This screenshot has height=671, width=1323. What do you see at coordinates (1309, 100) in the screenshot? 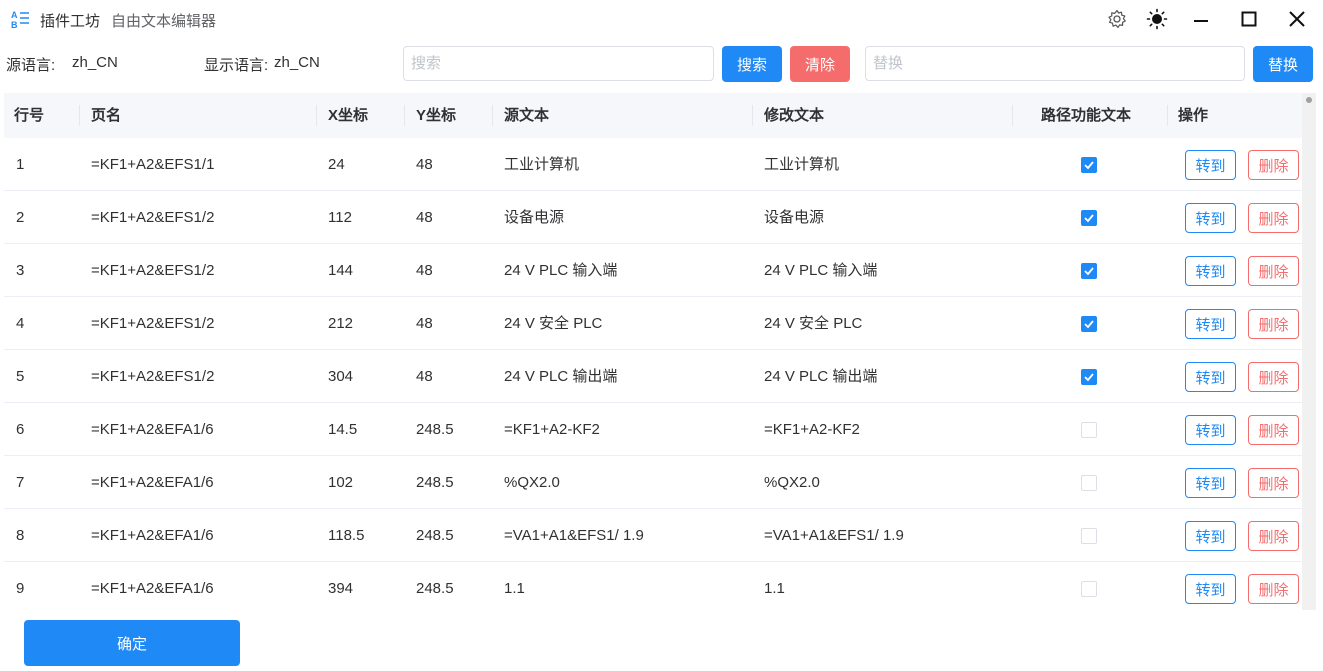
I see `scroll-up-icon` at bounding box center [1309, 100].